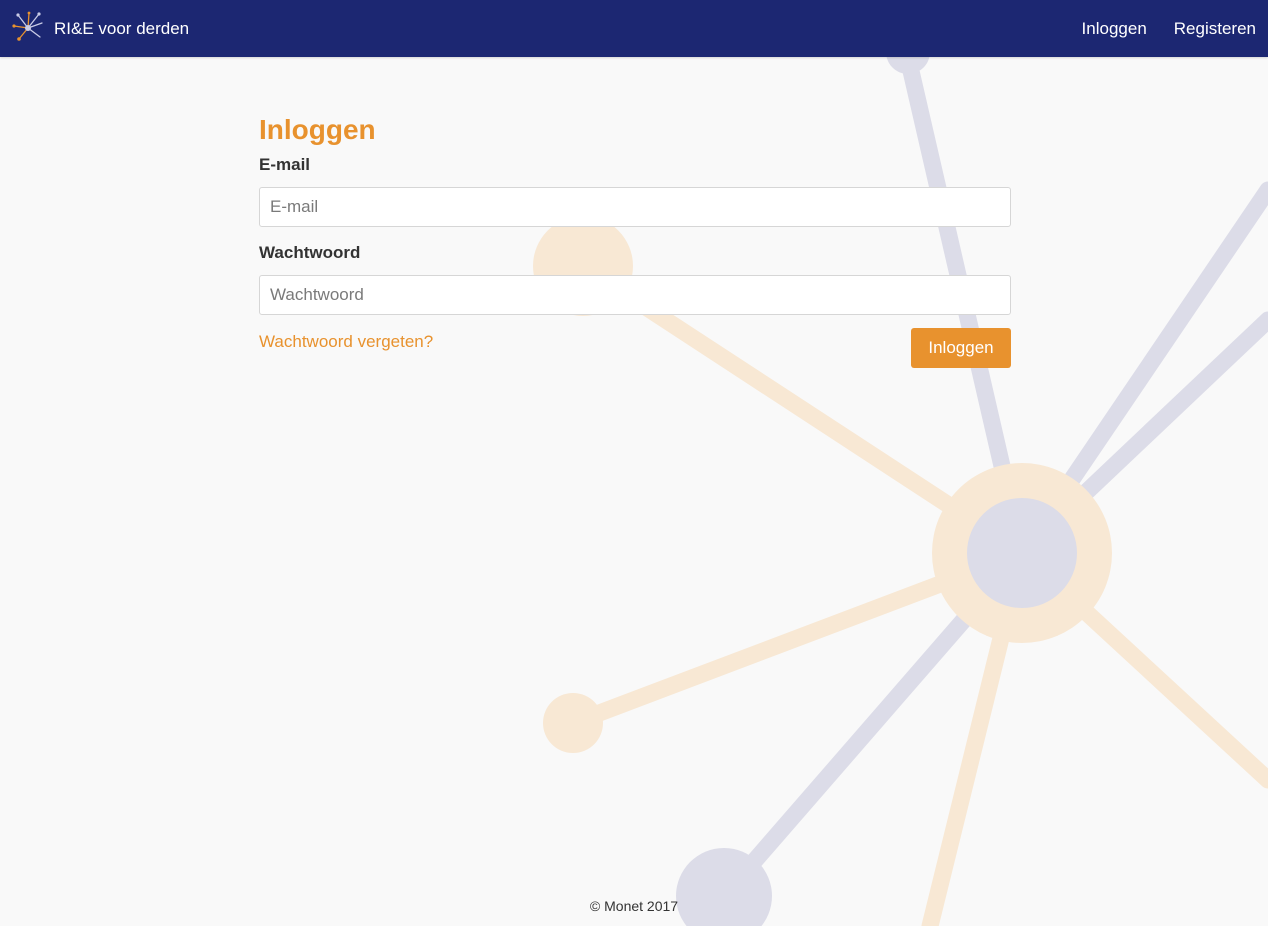  Describe the element at coordinates (634, 906) in the screenshot. I see `footer-copyright: © Monet 2017` at that location.